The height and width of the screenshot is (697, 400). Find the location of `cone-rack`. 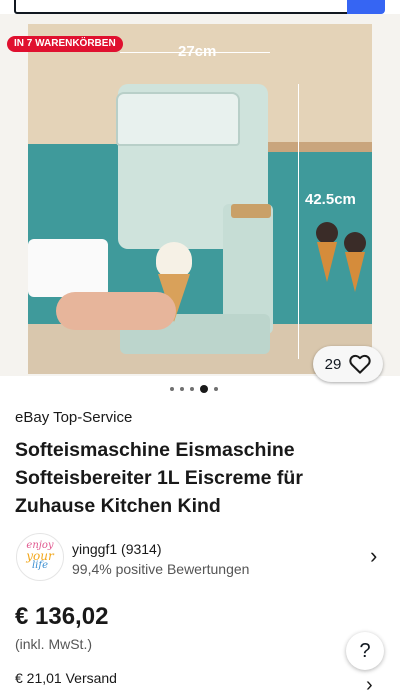

cone-rack is located at coordinates (340, 269).